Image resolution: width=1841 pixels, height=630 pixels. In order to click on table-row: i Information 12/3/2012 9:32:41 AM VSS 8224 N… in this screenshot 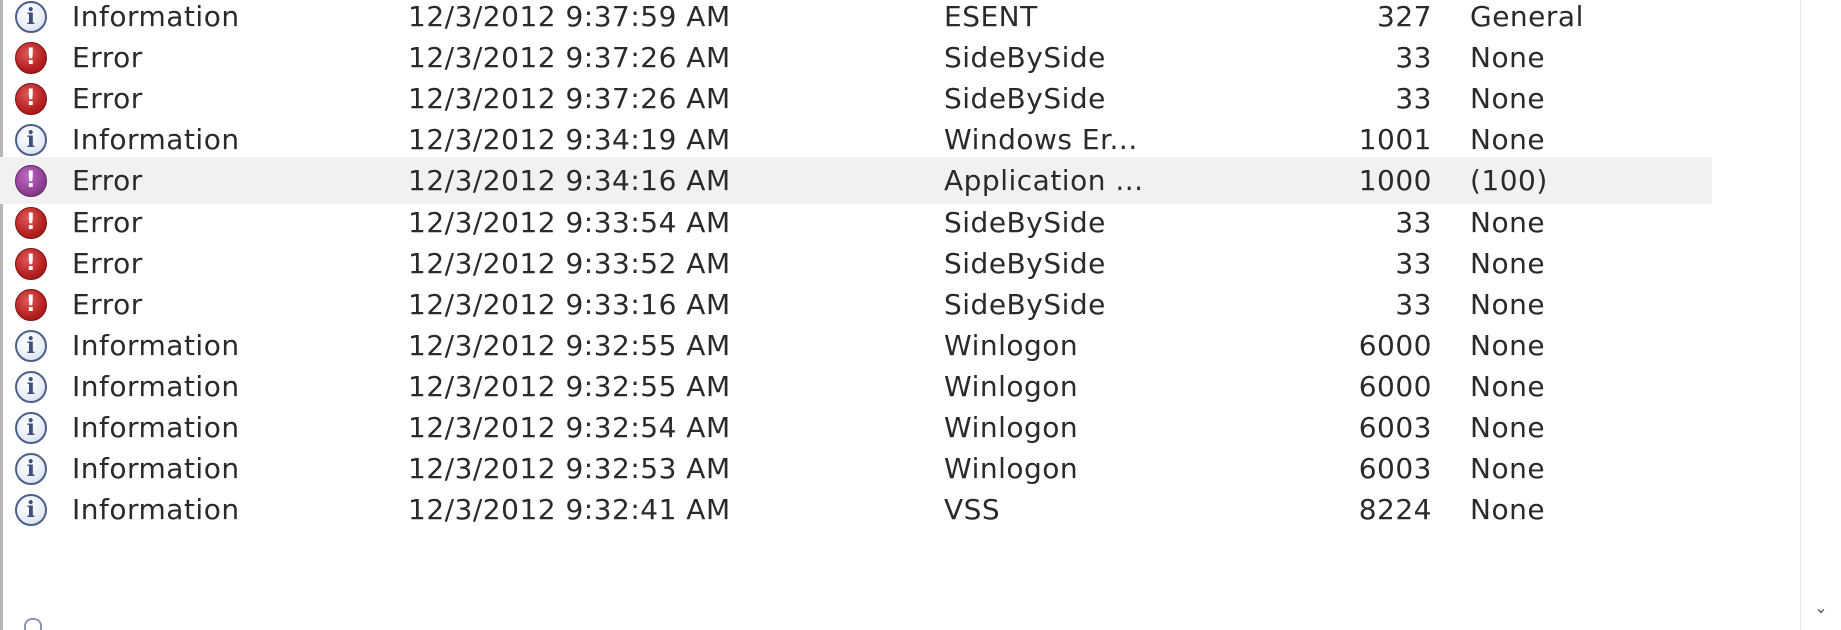, I will do `click(856, 509)`.